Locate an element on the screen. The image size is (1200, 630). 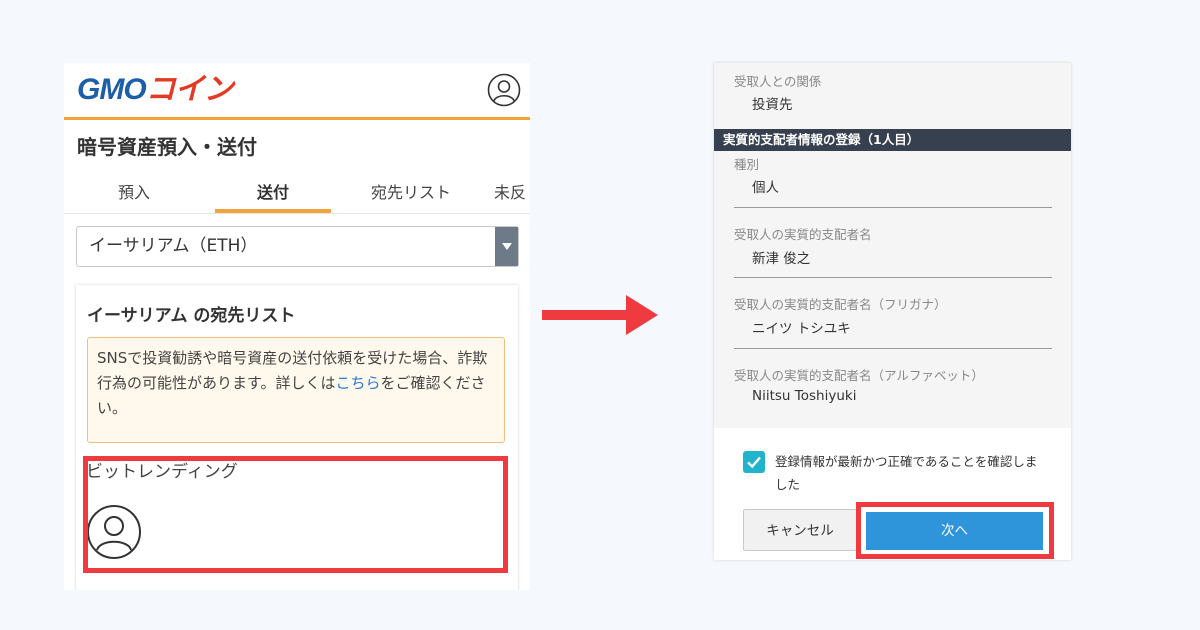
user-circle-icon is located at coordinates (504, 90).